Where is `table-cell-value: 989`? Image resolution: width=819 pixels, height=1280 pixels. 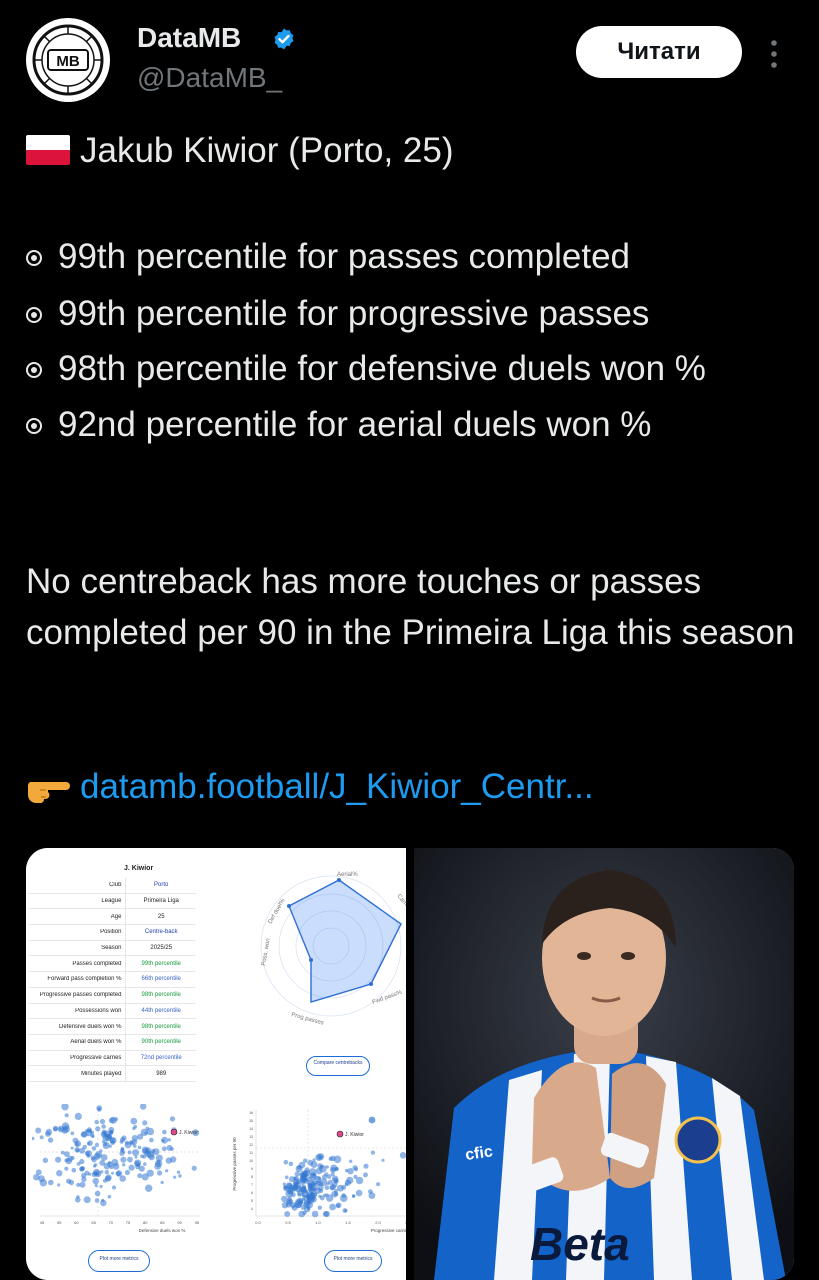 table-cell-value: 989 is located at coordinates (160, 1073).